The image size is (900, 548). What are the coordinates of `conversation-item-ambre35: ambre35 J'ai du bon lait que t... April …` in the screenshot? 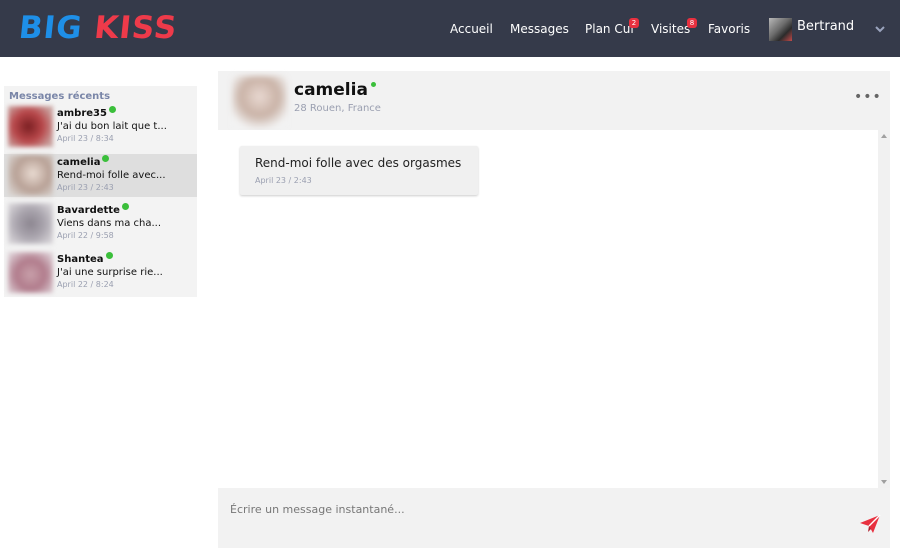 It's located at (100, 126).